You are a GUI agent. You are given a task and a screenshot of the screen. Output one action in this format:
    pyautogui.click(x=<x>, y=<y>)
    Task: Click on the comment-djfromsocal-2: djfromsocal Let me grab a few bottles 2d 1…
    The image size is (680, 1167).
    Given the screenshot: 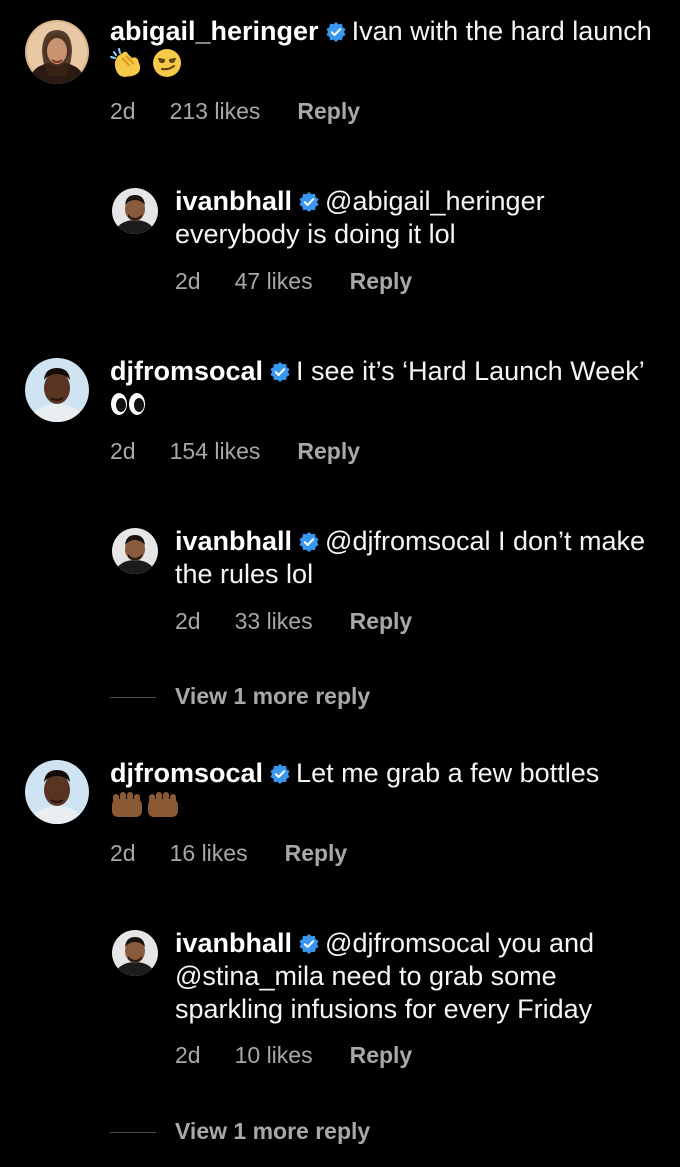 What is the action you would take?
    pyautogui.click(x=340, y=812)
    